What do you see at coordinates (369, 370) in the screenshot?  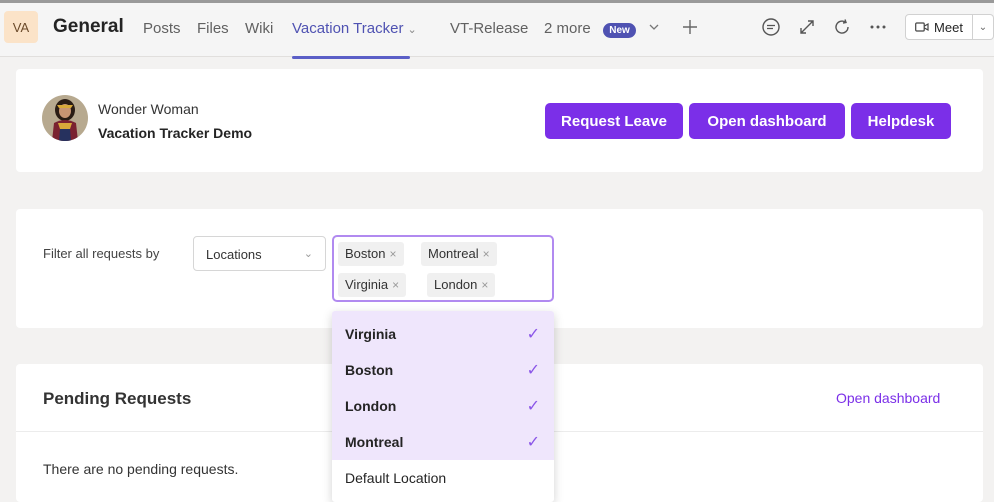 I see `option-label: Boston` at bounding box center [369, 370].